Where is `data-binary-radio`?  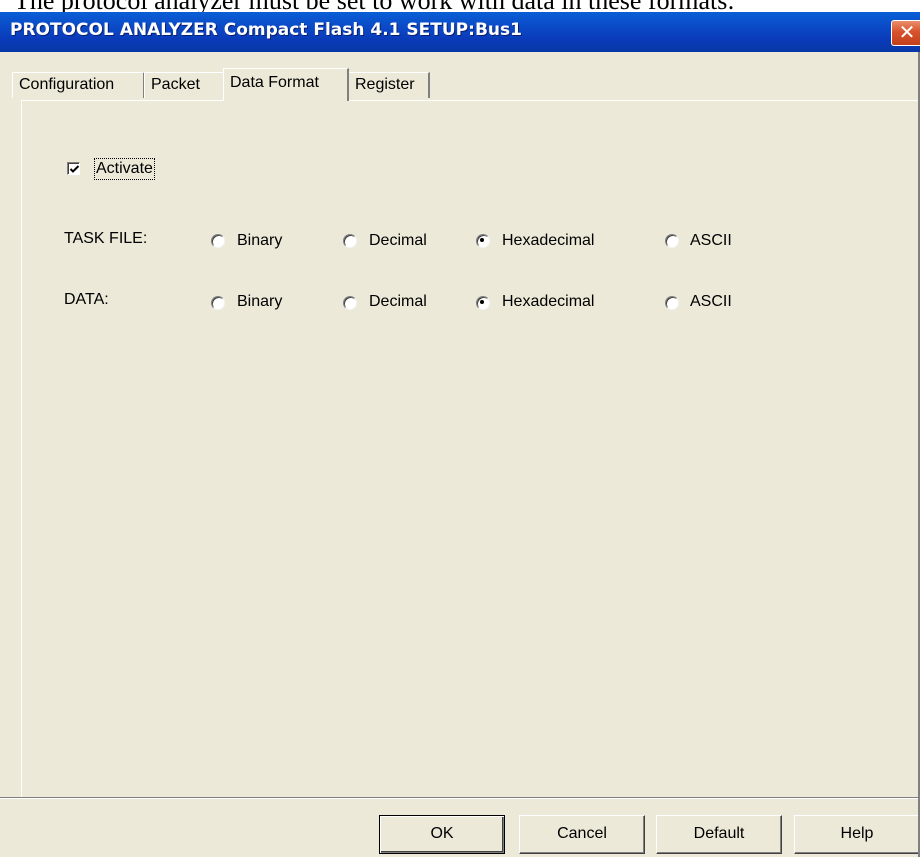
data-binary-radio is located at coordinates (218, 303).